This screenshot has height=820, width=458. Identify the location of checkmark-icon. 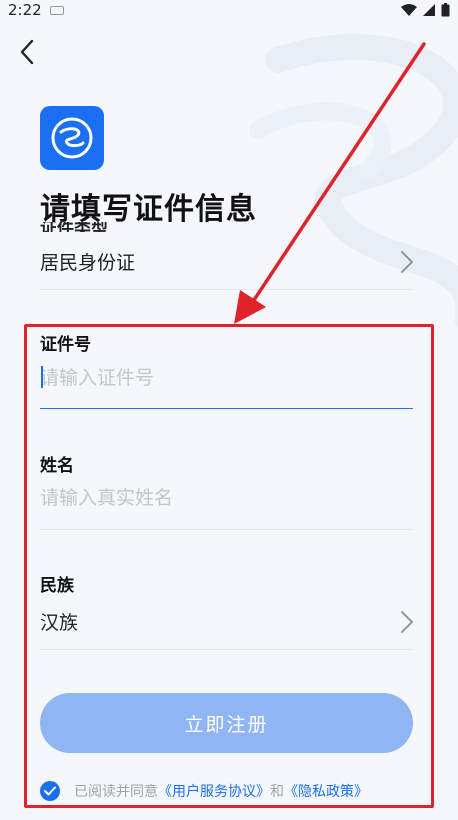
(50, 791).